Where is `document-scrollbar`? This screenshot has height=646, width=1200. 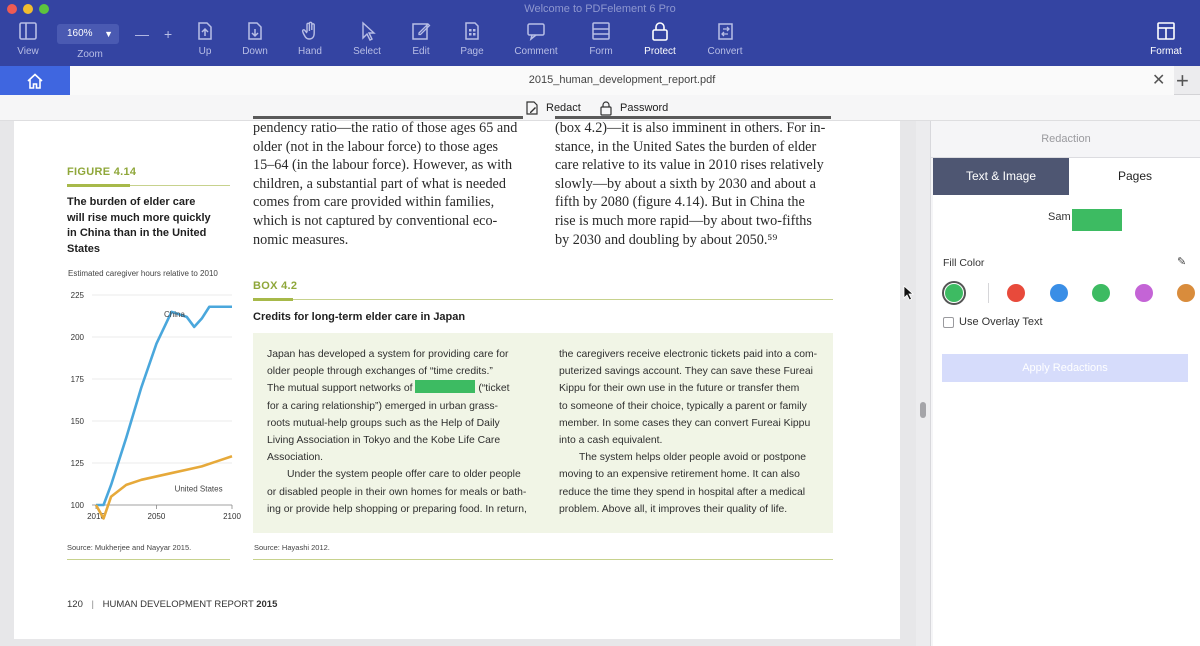 document-scrollbar is located at coordinates (923, 383).